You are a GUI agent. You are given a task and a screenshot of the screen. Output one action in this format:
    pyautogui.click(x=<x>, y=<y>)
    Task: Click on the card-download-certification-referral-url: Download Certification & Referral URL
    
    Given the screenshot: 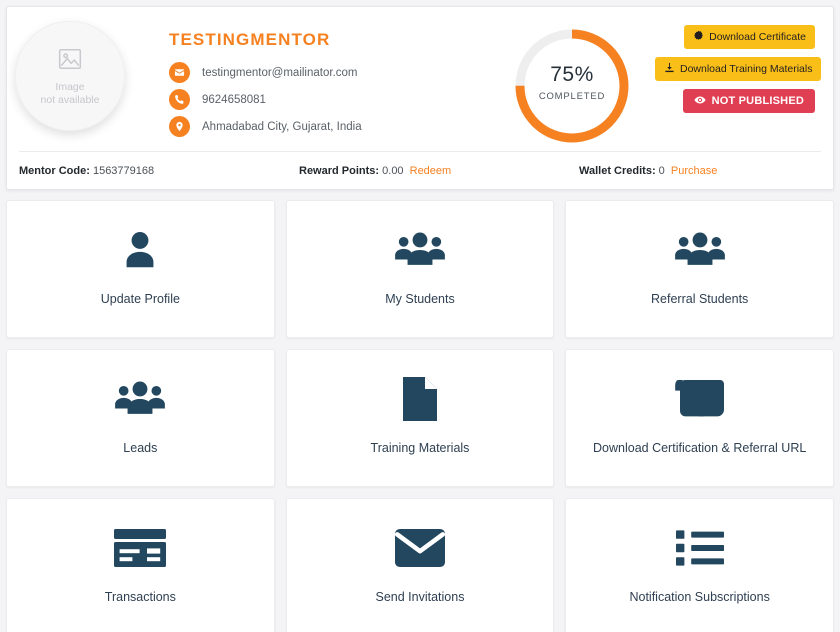 What is the action you would take?
    pyautogui.click(x=699, y=418)
    